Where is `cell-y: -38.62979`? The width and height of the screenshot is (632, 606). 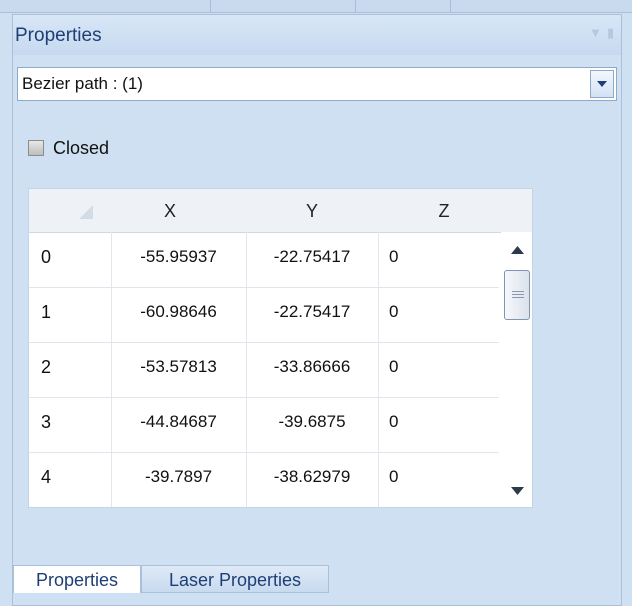
cell-y: -38.62979 is located at coordinates (312, 477).